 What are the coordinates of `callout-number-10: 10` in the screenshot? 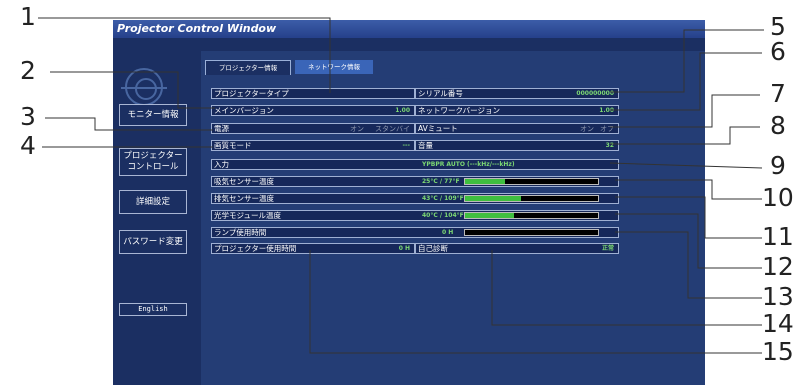 It's located at (778, 197).